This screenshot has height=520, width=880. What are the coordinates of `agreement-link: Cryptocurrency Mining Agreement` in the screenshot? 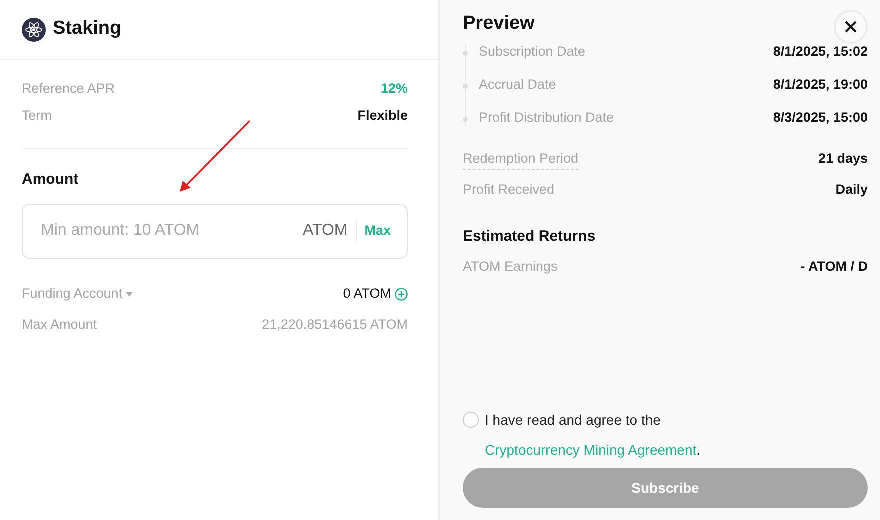 It's located at (591, 450).